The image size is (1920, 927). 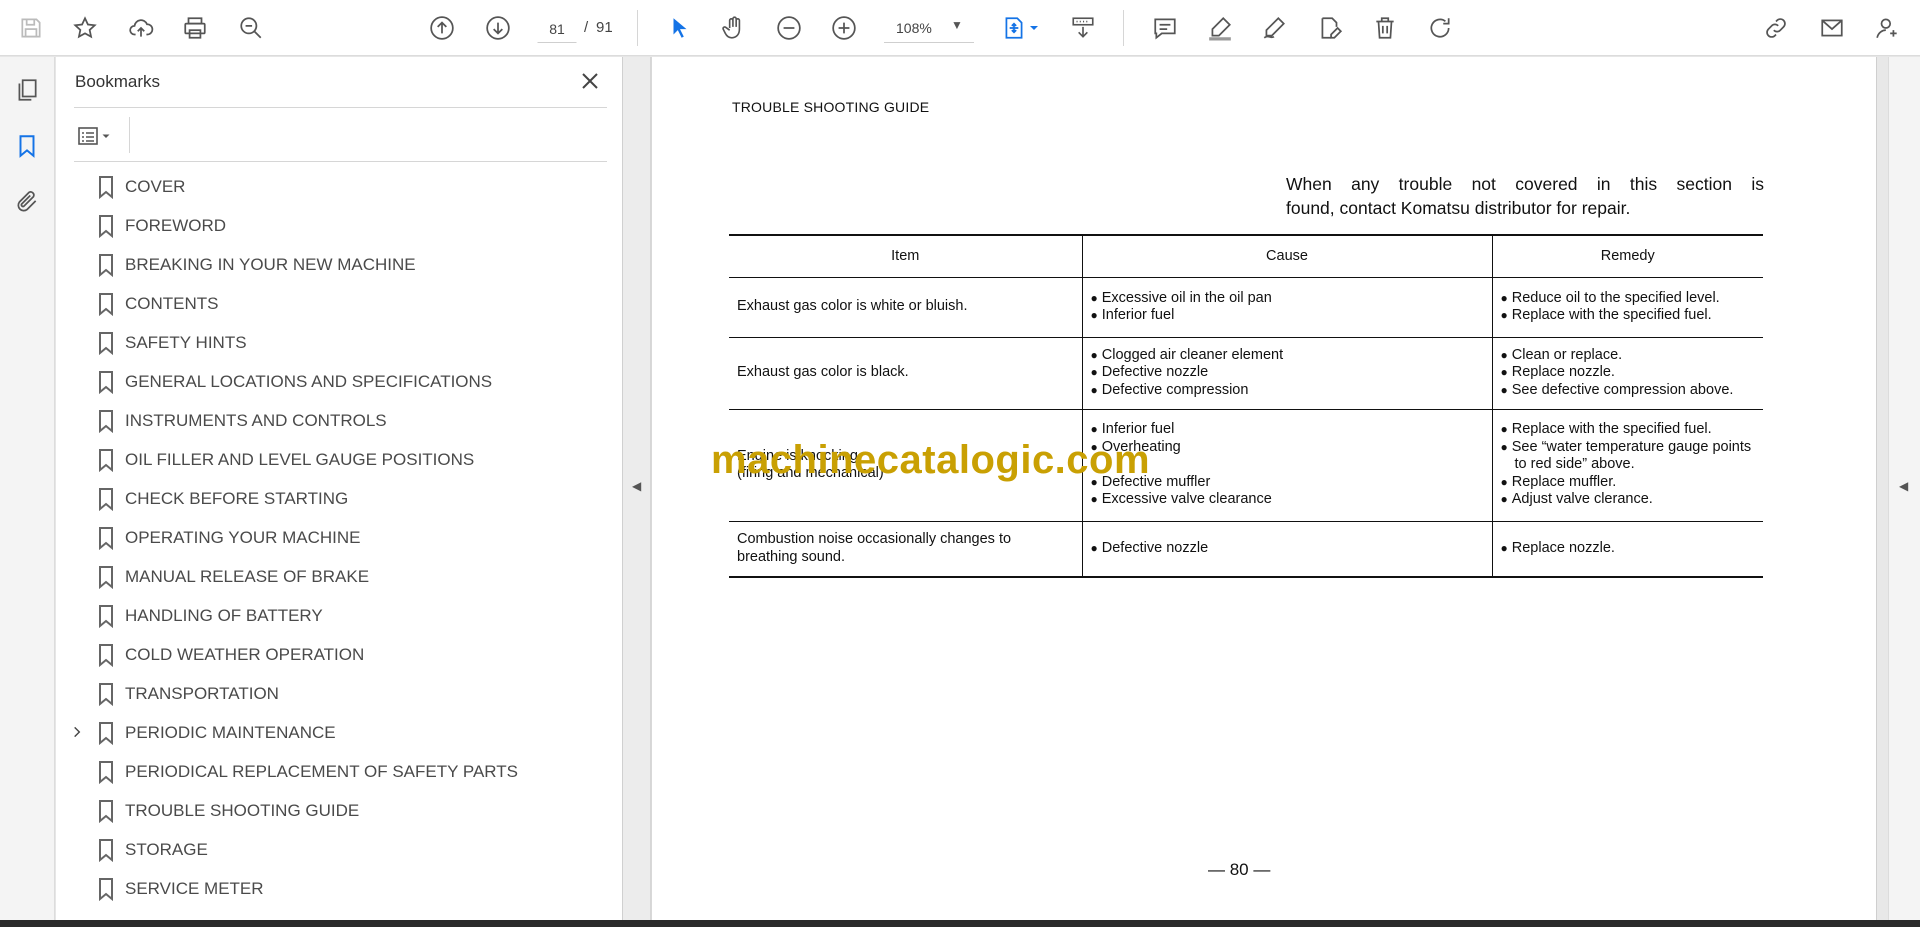 What do you see at coordinates (326, 186) in the screenshot?
I see `bookmark-item: COVER` at bounding box center [326, 186].